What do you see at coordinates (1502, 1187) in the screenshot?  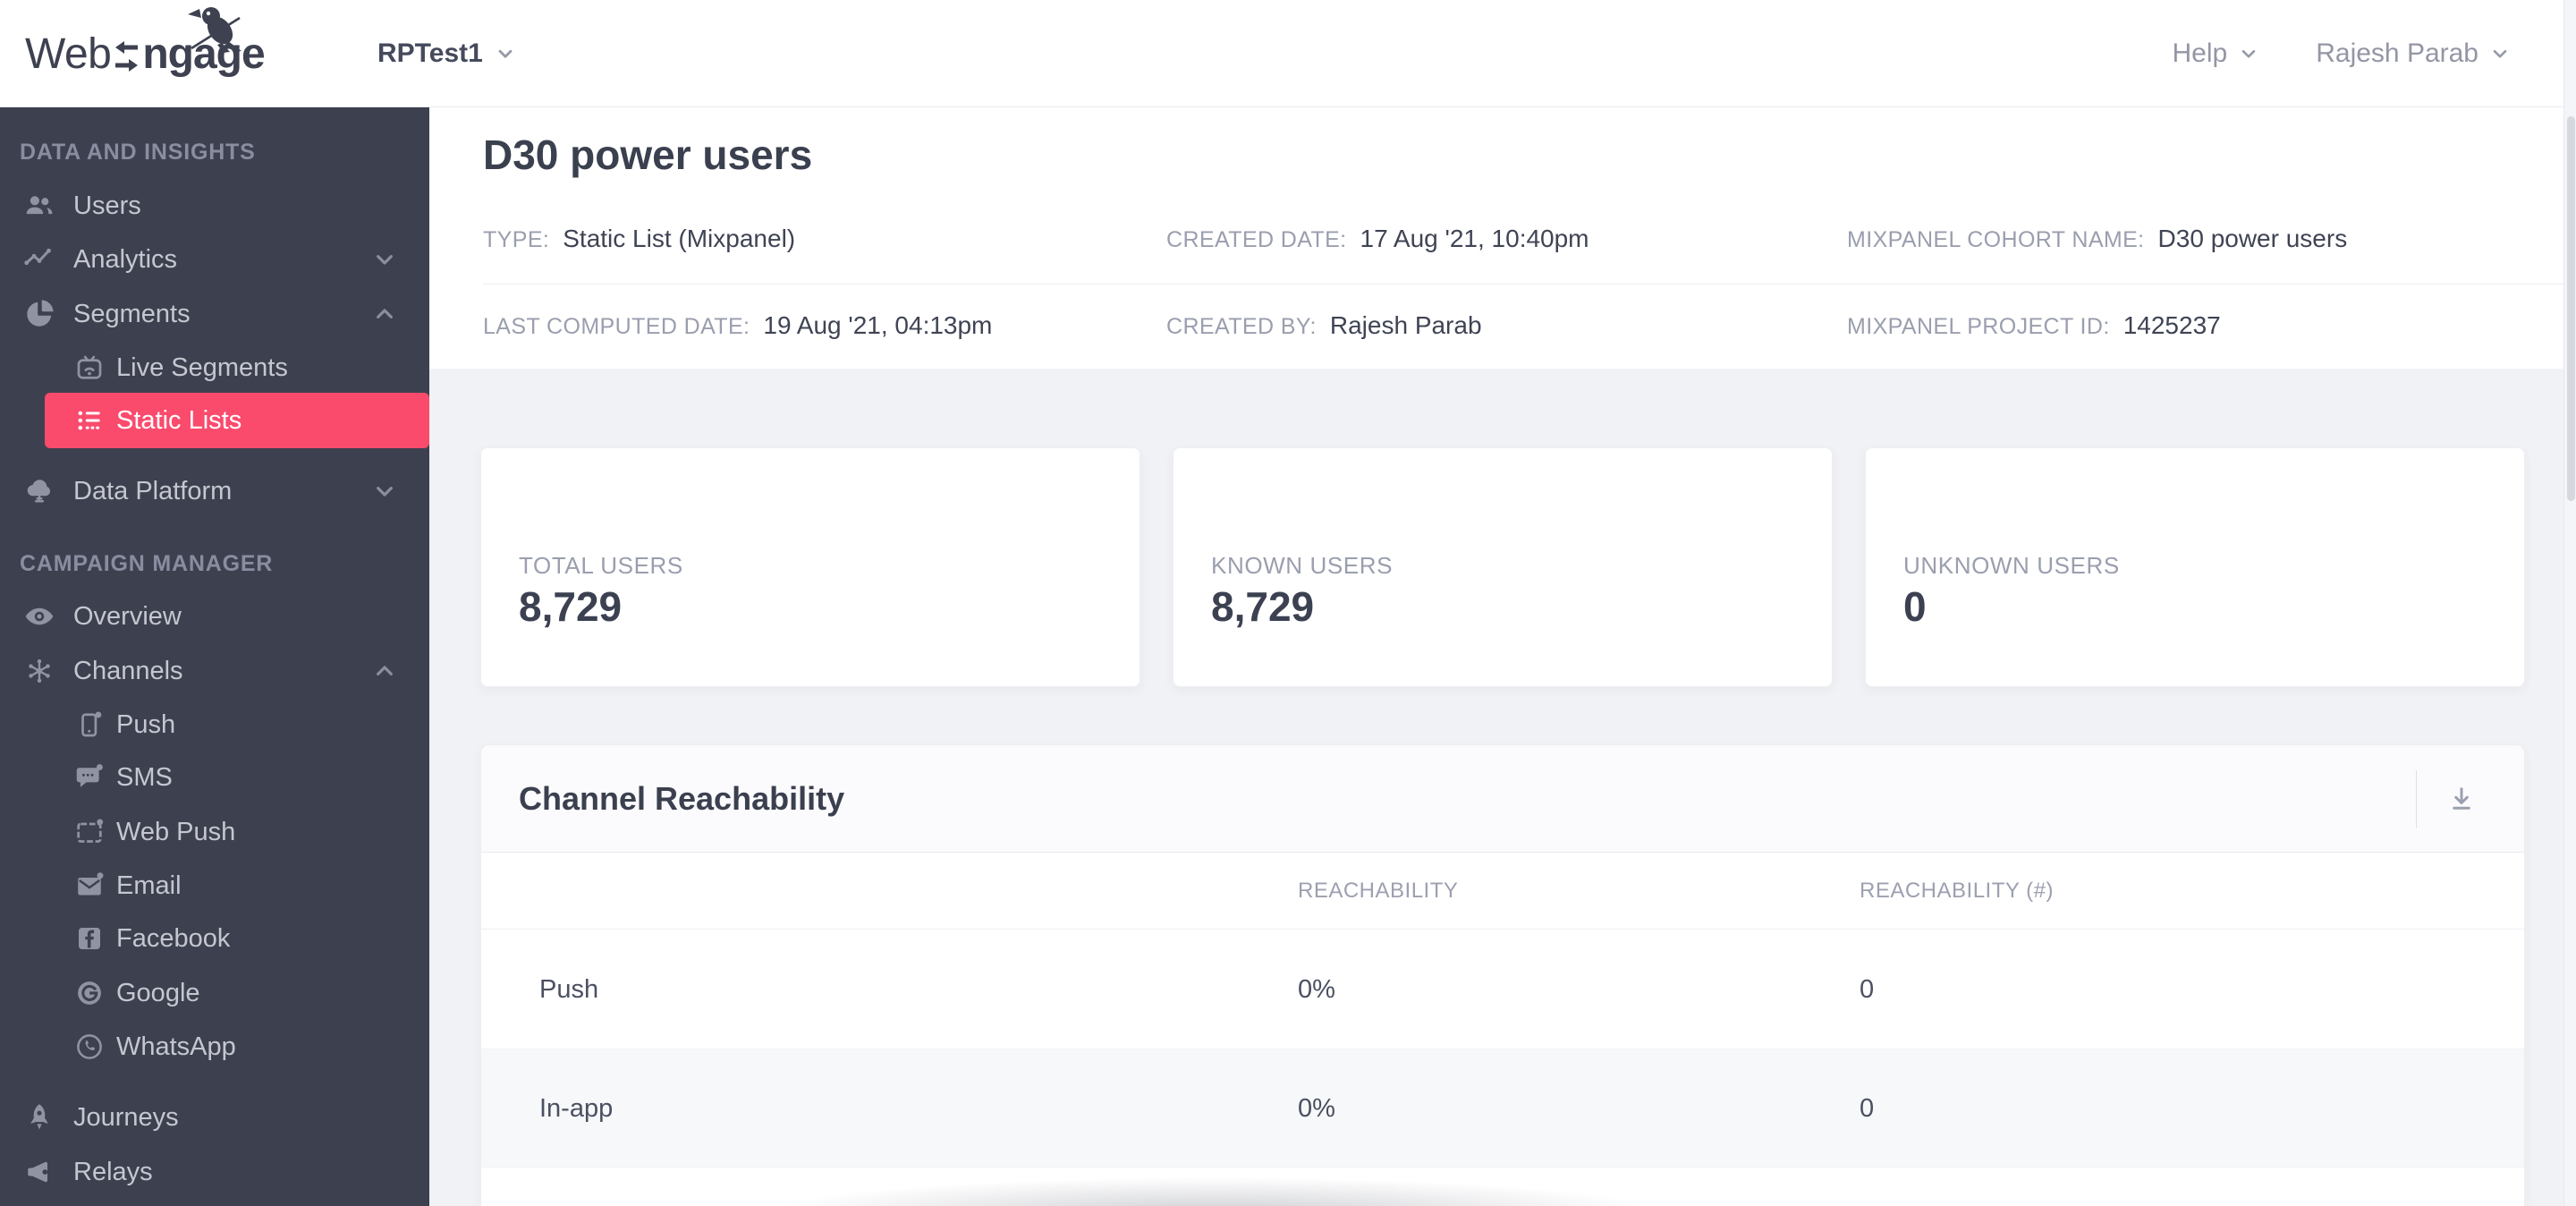 I see `table-row-partial` at bounding box center [1502, 1187].